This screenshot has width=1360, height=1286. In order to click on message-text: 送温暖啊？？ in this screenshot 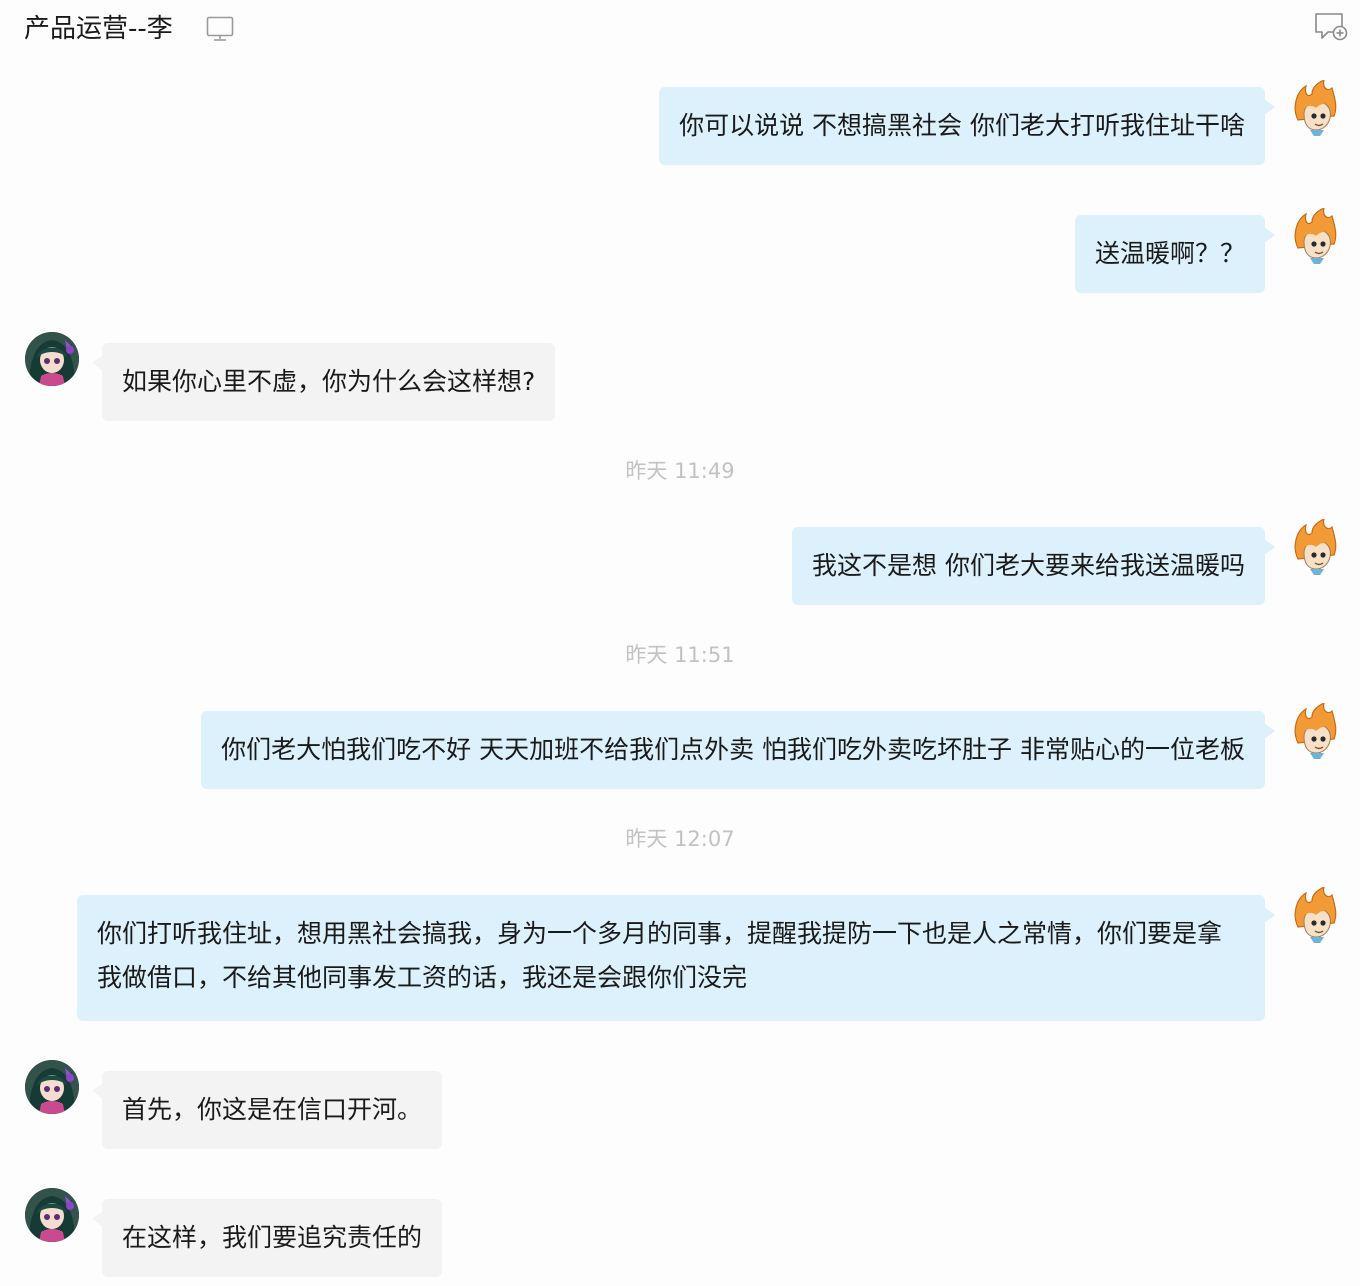, I will do `click(1169, 253)`.